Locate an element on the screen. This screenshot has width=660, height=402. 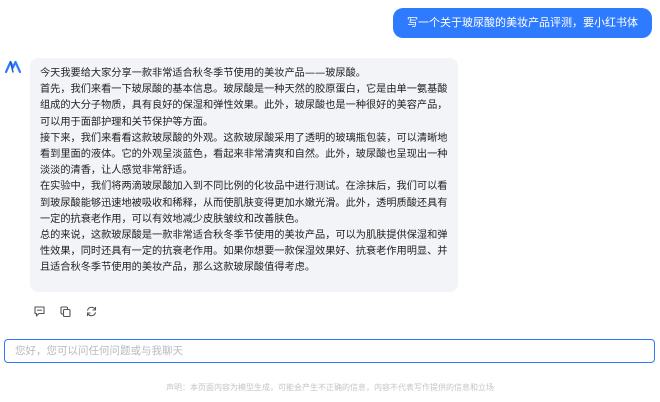
copy-icon is located at coordinates (65, 311).